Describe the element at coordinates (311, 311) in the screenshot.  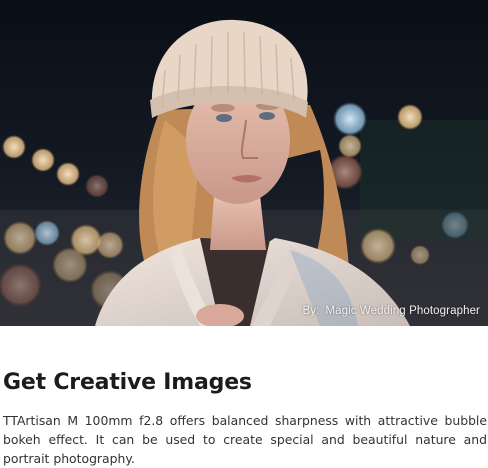
I see `photo-credit-prefix: By:` at that location.